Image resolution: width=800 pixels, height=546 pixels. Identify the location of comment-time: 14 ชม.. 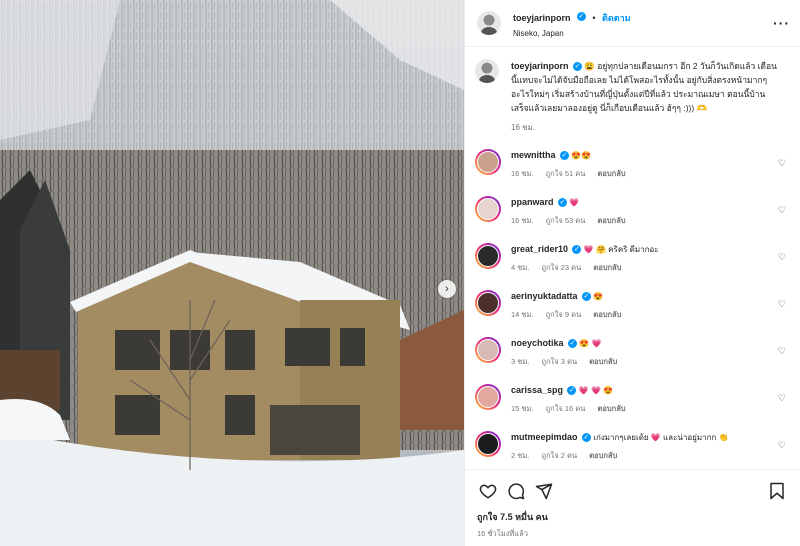
(522, 314).